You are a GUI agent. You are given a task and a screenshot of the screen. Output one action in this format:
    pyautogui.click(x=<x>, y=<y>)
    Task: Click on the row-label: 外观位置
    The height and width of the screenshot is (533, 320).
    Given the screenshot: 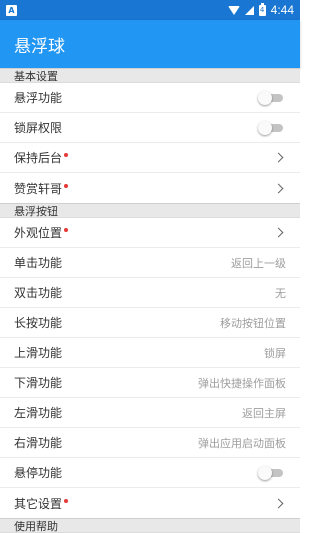 What is the action you would take?
    pyautogui.click(x=41, y=232)
    